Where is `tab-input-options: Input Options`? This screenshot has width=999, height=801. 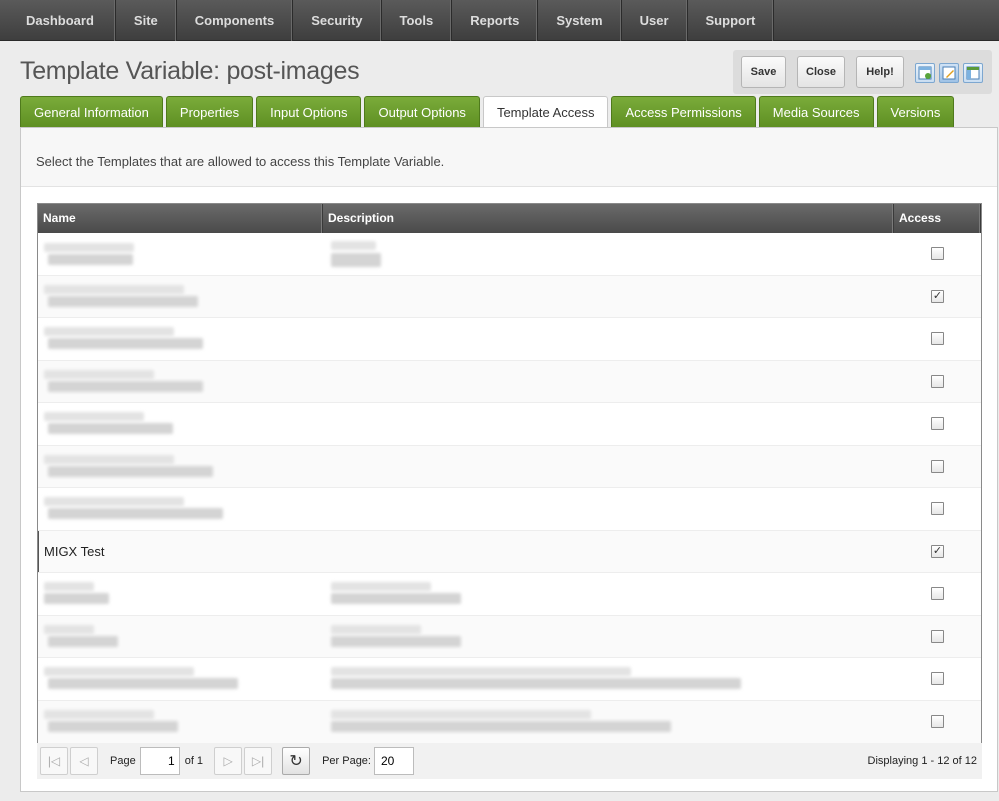
tab-input-options: Input Options is located at coordinates (309, 112).